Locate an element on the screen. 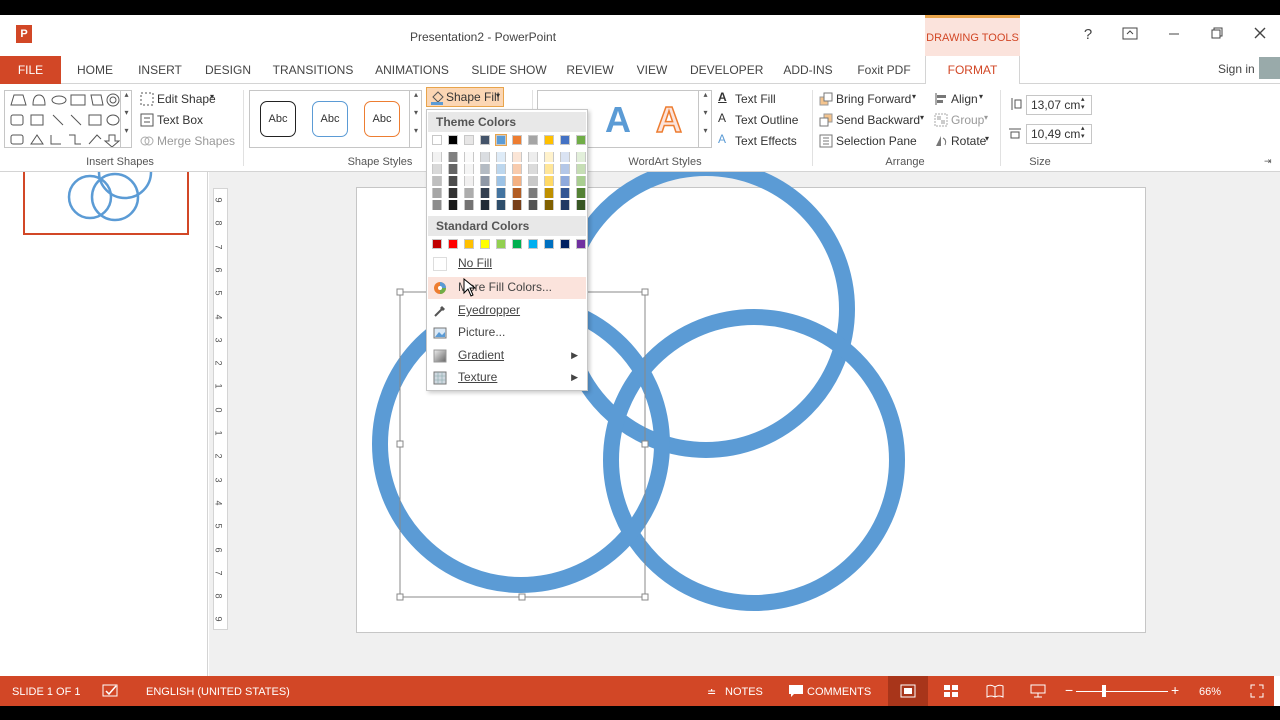  wordart-scroll: ▴ ▾ ▾ is located at coordinates (705, 119).